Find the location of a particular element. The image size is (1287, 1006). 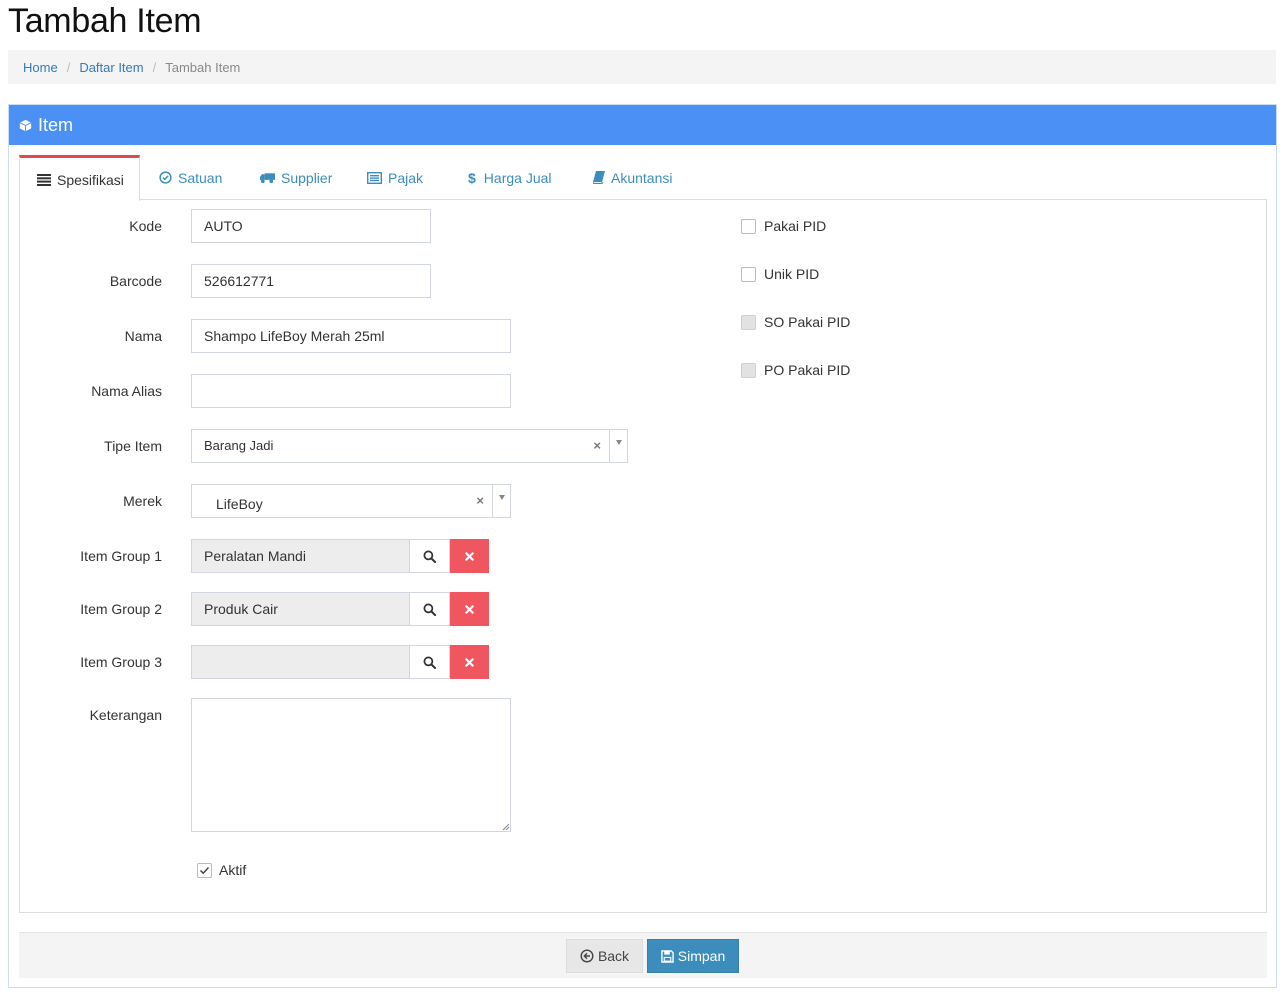

item-group-2-label: Item Group 2 is located at coordinates (121, 609).